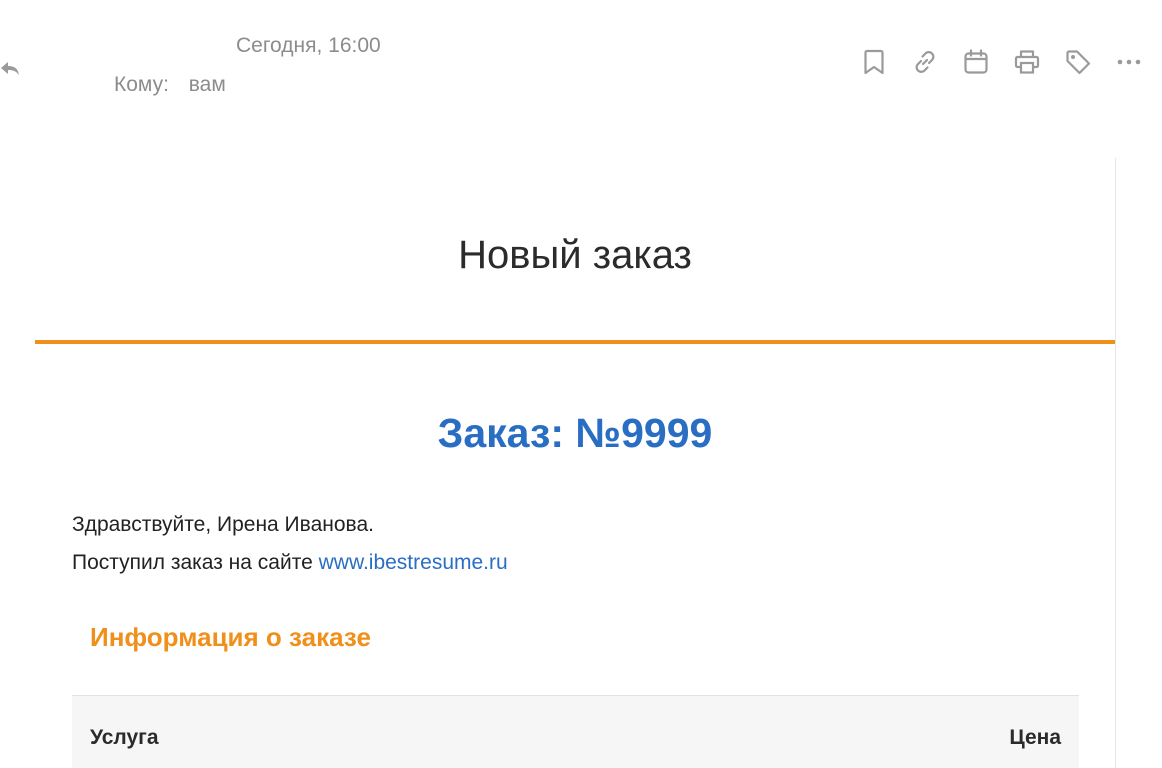 This screenshot has height=768, width=1162. What do you see at coordinates (1027, 62) in the screenshot?
I see `print-icon` at bounding box center [1027, 62].